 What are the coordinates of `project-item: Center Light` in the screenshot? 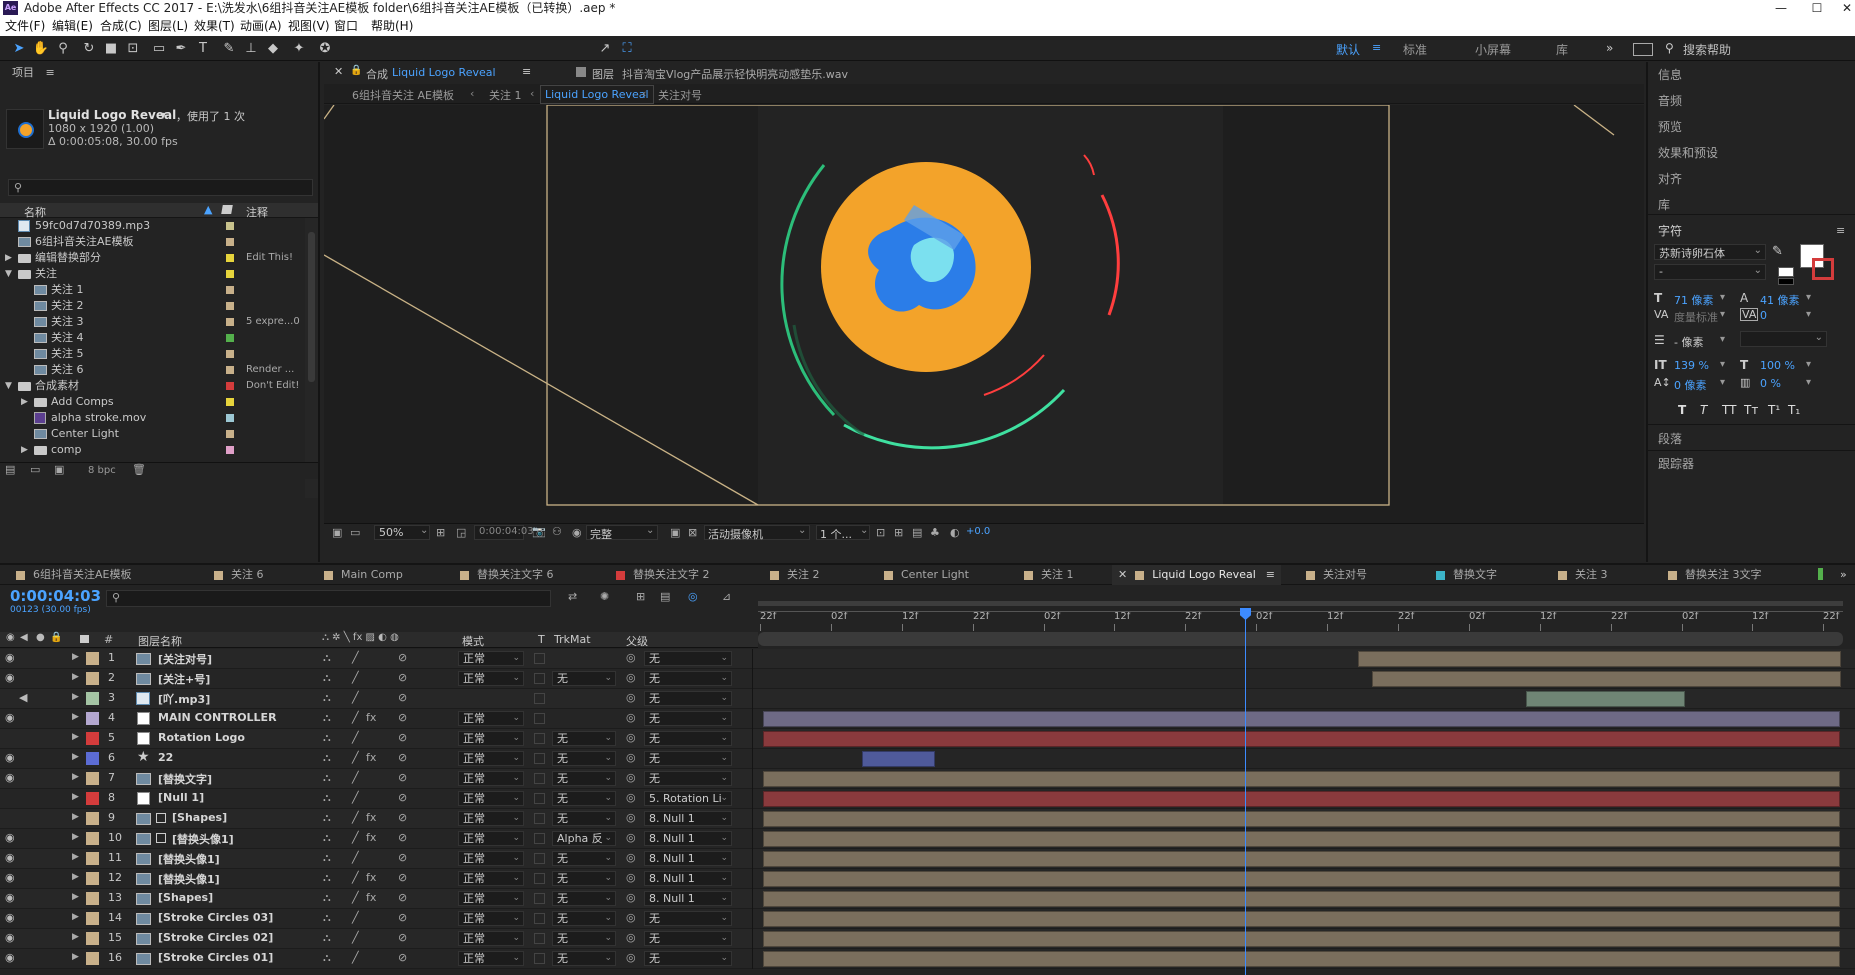 It's located at (152, 434).